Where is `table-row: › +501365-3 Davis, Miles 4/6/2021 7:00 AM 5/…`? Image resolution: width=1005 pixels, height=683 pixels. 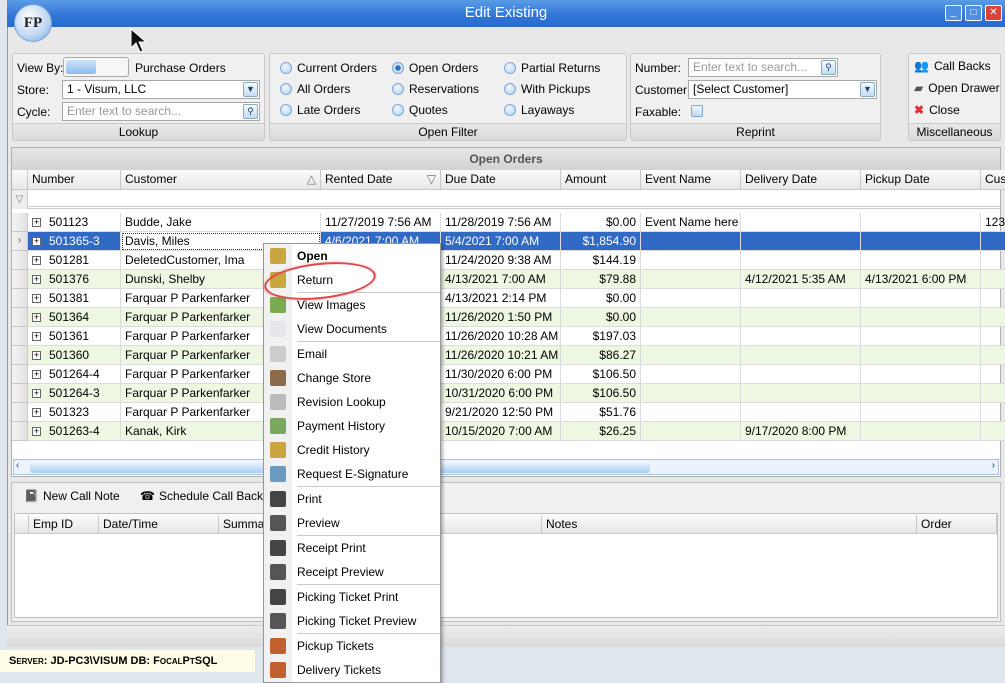
table-row: › +501365-3 Davis, Miles 4/6/2021 7:00 AM 5/… is located at coordinates (508, 241).